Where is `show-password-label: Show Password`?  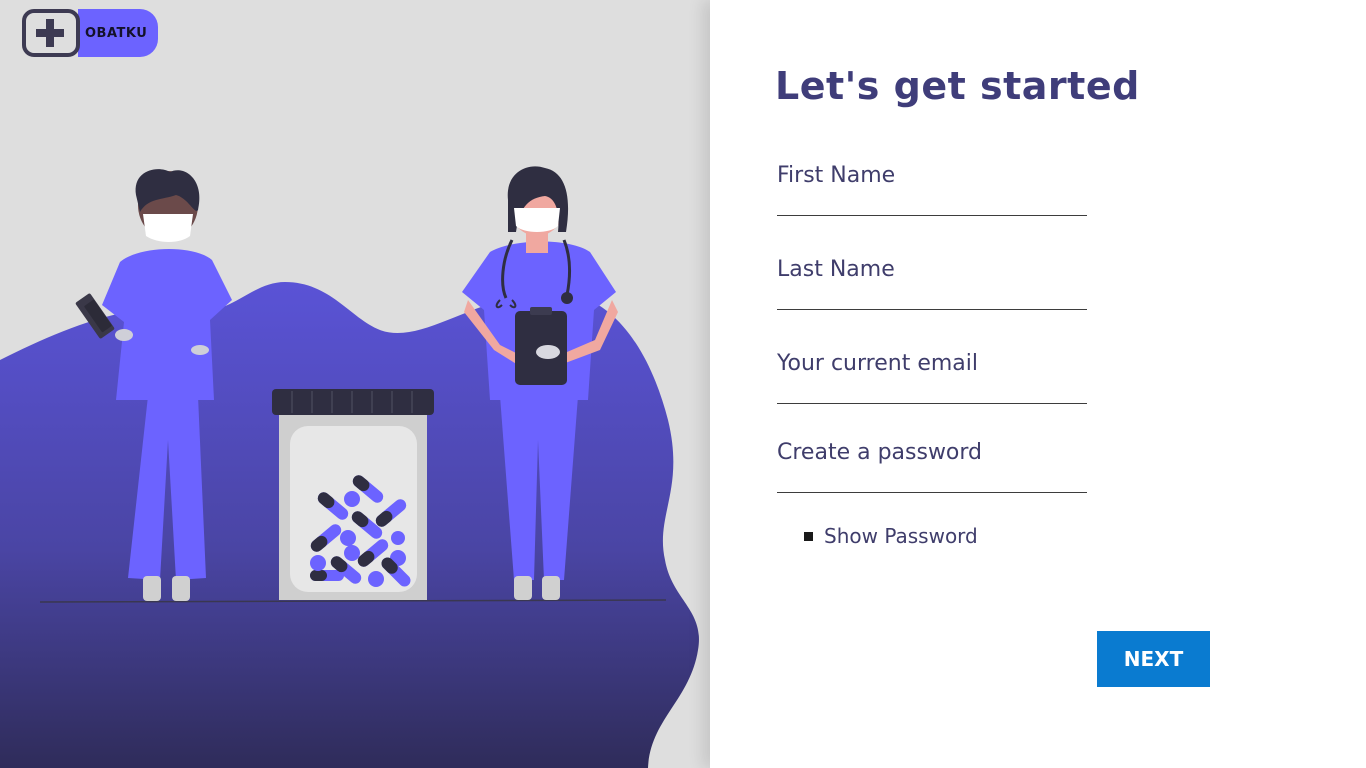 show-password-label: Show Password is located at coordinates (901, 536).